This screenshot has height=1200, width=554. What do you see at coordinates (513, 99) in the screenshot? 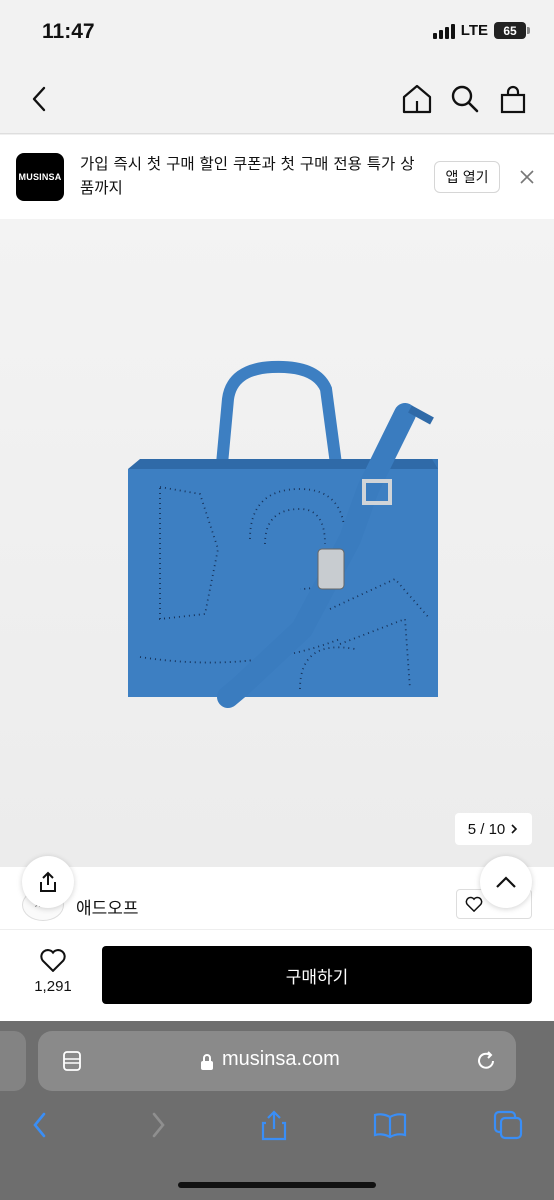
I see `shopping-bag-icon` at bounding box center [513, 99].